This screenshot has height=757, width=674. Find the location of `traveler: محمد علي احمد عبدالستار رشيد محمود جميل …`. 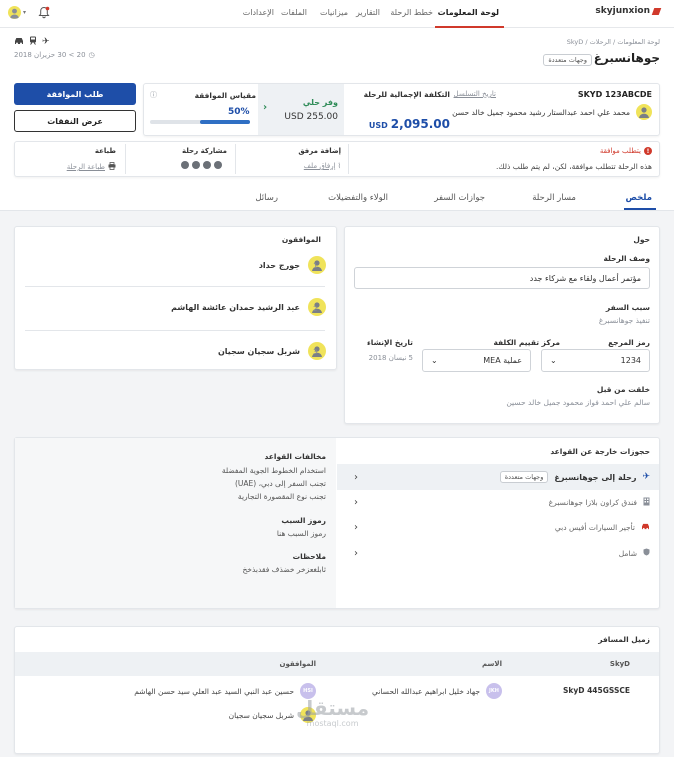

traveler: محمد علي احمد عبدالستار رشيد محمود جميل … is located at coordinates (552, 112).